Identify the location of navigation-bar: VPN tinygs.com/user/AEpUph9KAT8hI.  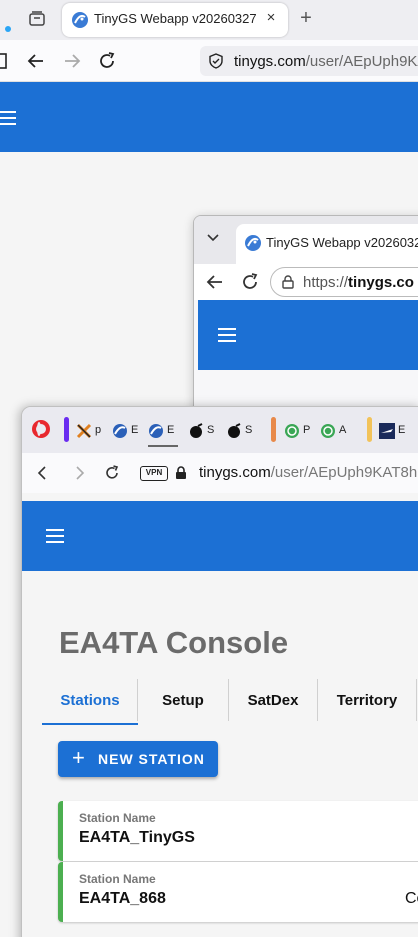
(220, 473).